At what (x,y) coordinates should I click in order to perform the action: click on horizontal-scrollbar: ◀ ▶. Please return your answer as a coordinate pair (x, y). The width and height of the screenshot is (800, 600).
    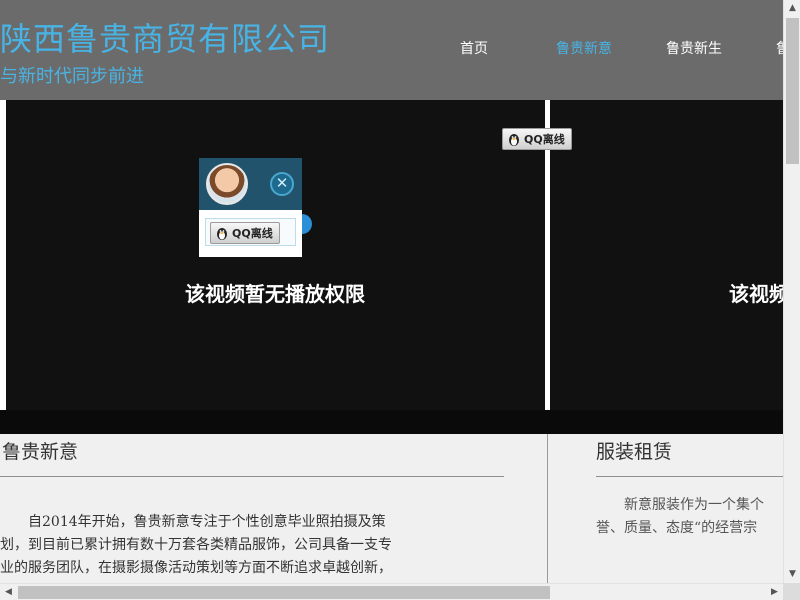
    Looking at the image, I should click on (391, 591).